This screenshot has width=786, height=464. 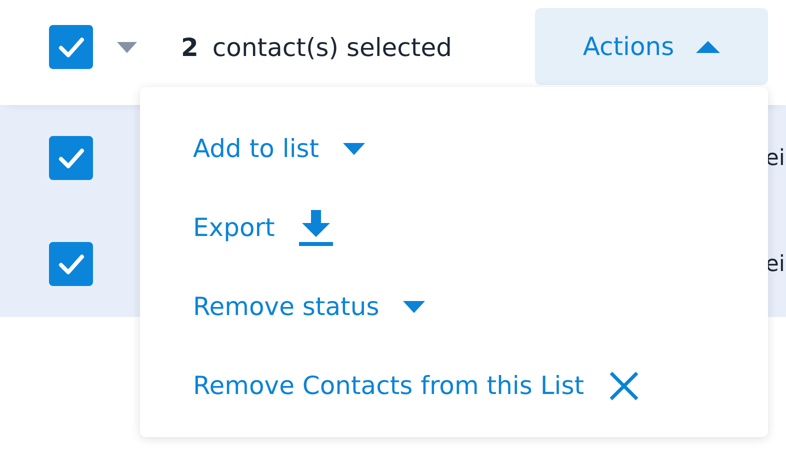 I want to click on selection-label: contact(s) selected, so click(x=332, y=47).